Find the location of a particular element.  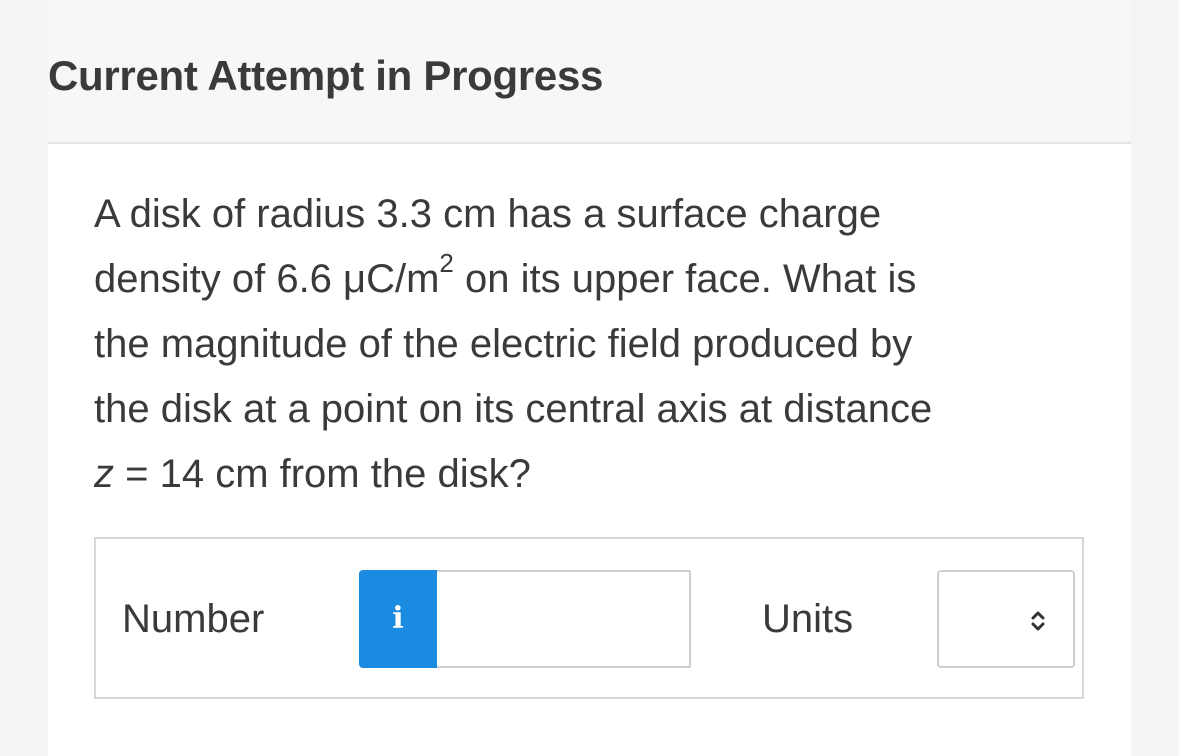

info-button: i is located at coordinates (398, 619).